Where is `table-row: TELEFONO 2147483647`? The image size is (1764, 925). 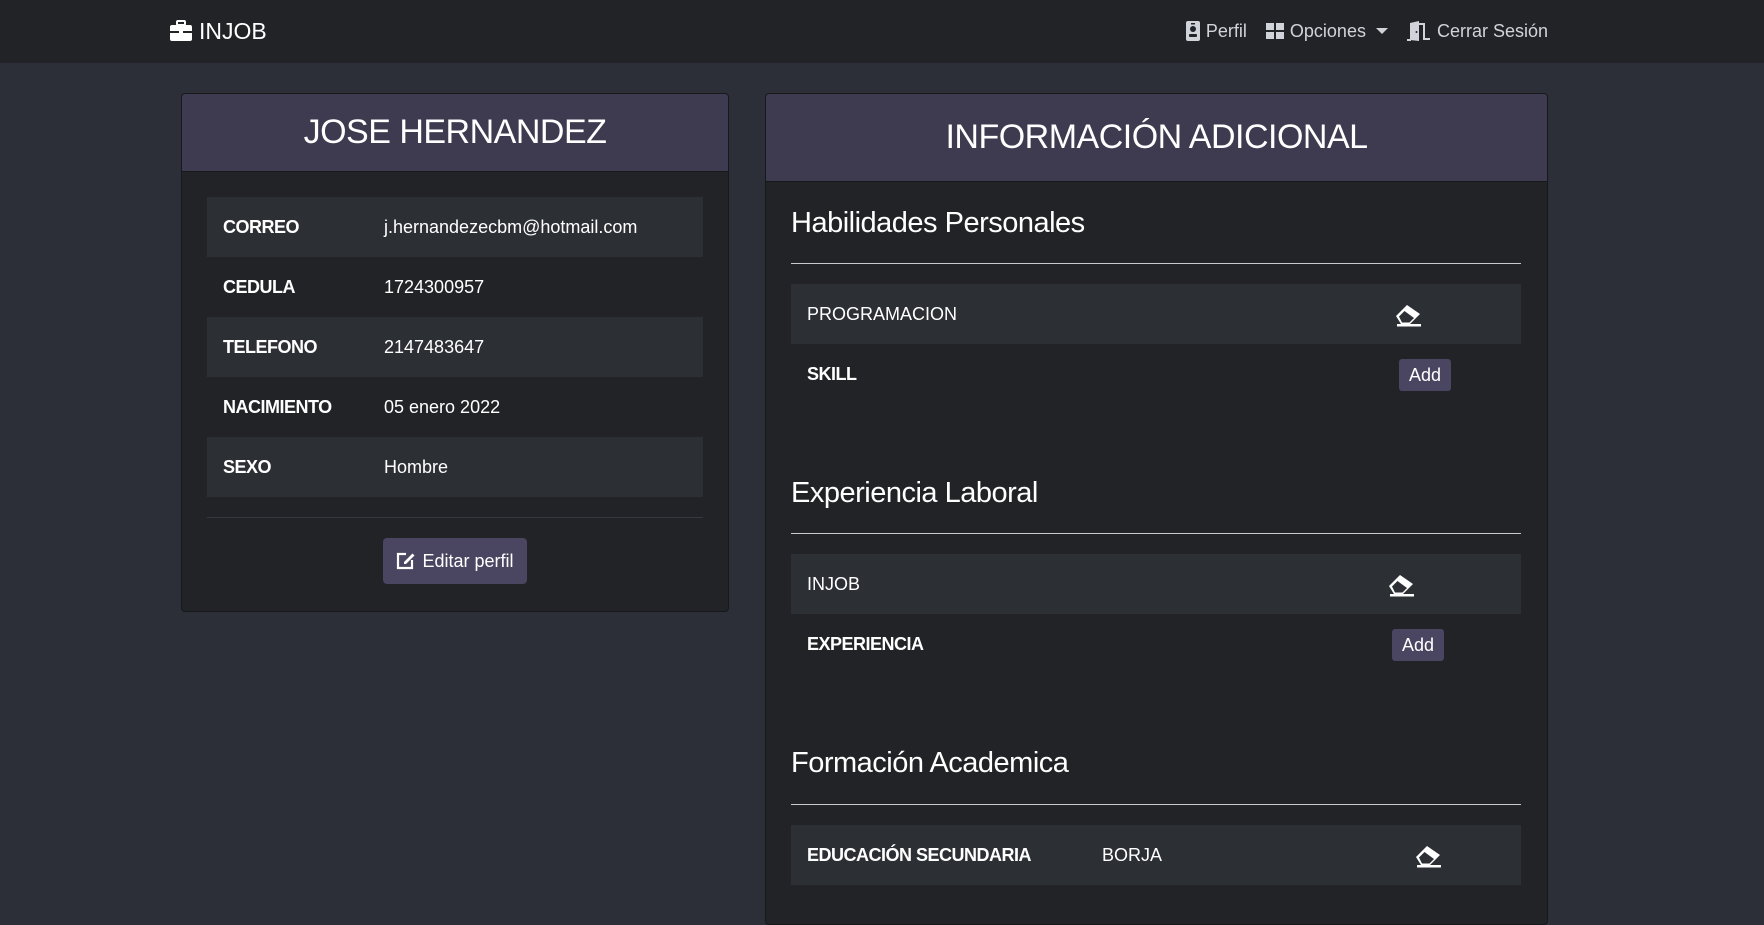
table-row: TELEFONO 2147483647 is located at coordinates (455, 347).